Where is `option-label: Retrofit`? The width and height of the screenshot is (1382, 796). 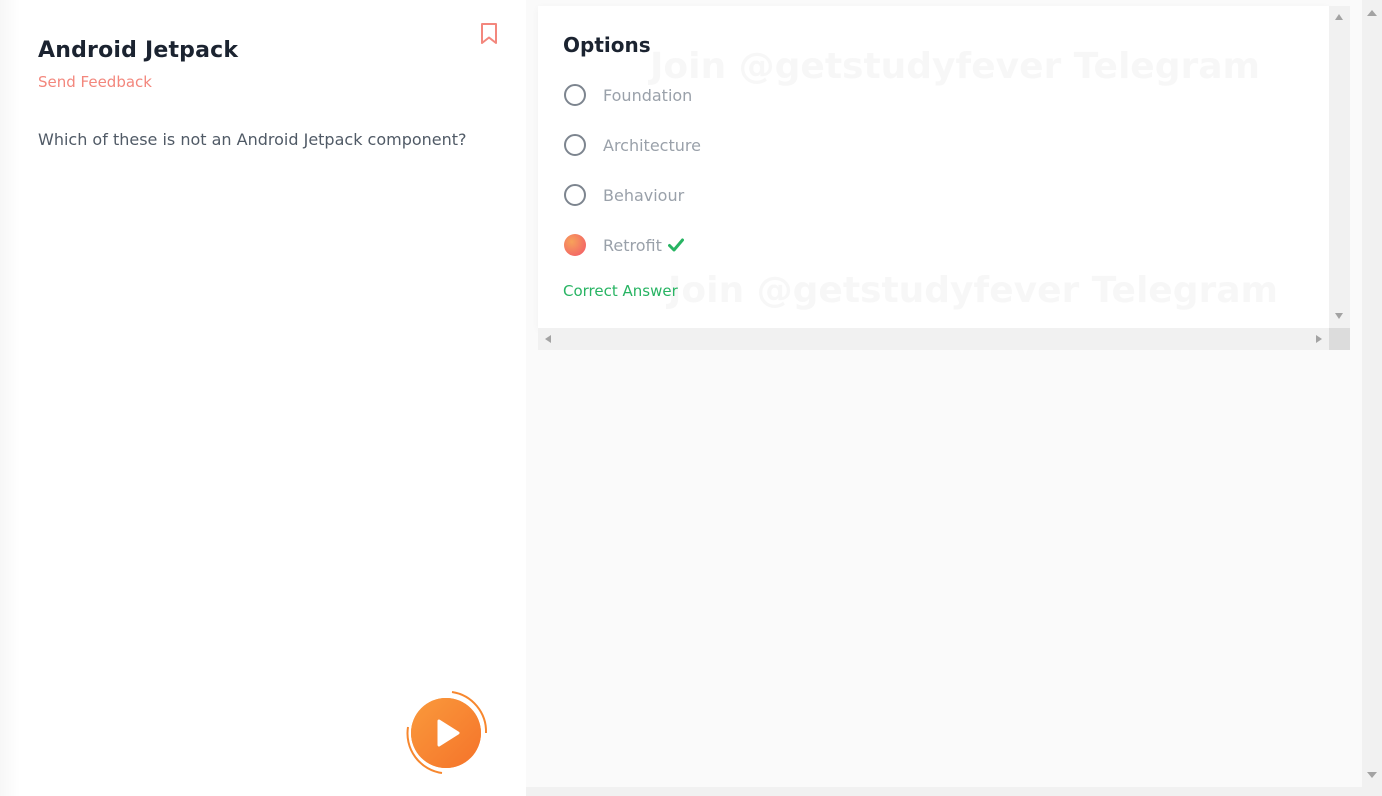
option-label: Retrofit is located at coordinates (632, 245).